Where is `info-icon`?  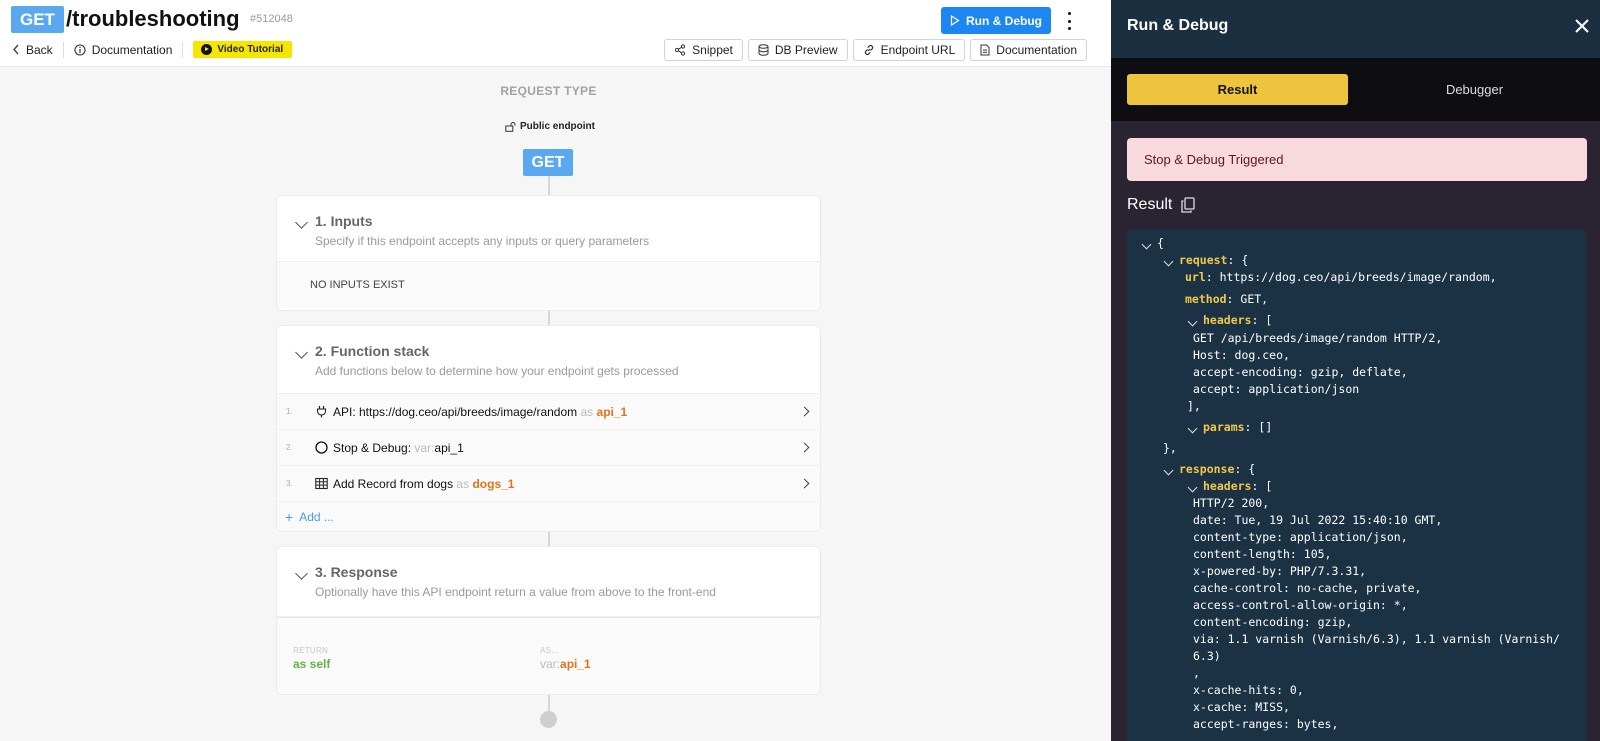 info-icon is located at coordinates (80, 49).